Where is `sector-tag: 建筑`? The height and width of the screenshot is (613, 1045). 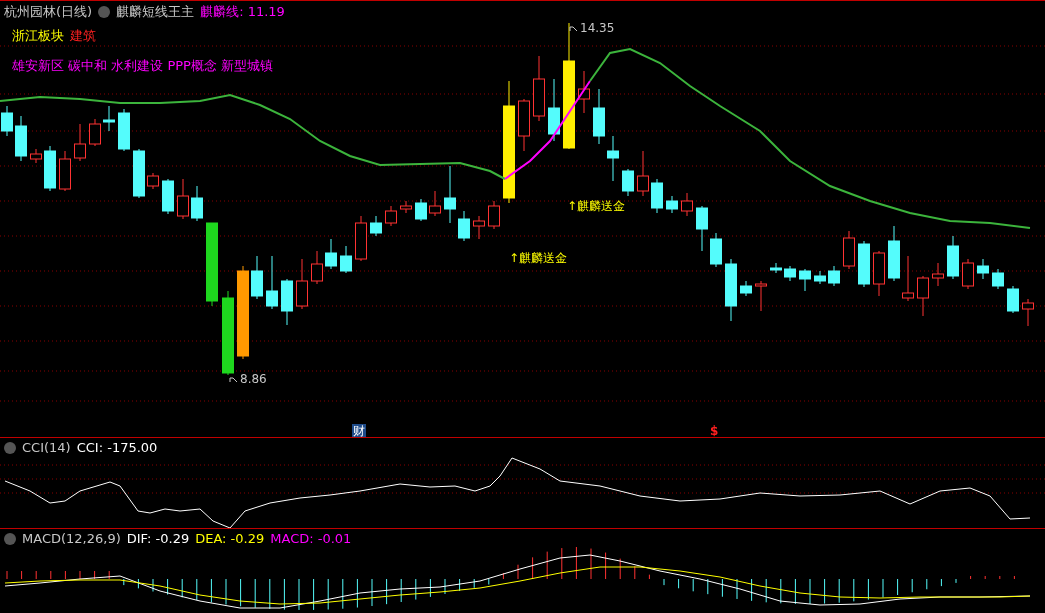 sector-tag: 建筑 is located at coordinates (83, 36).